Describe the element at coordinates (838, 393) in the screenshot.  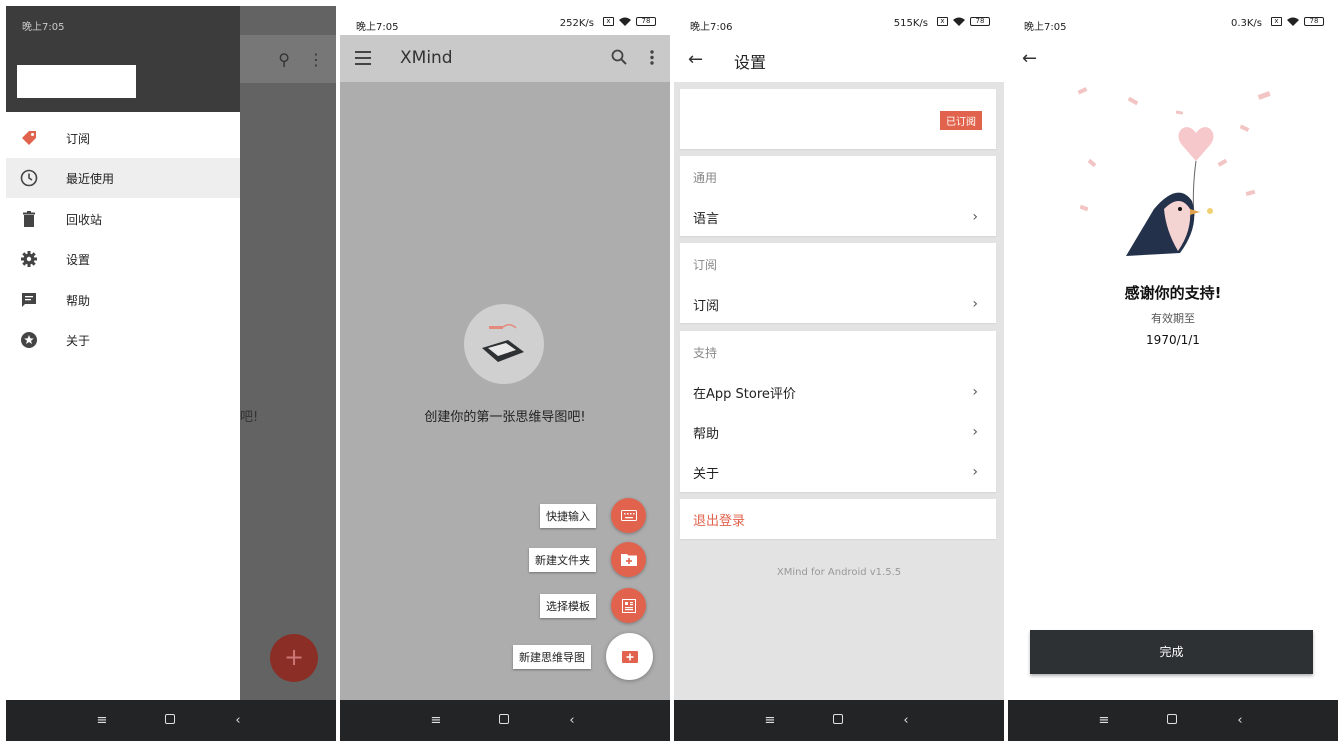
I see `settings-row-rate: 在App Store评价 ›` at that location.